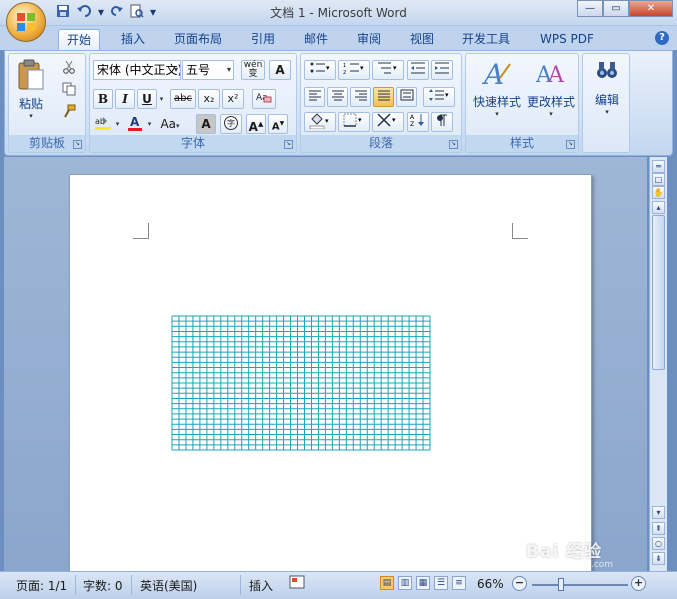  What do you see at coordinates (354, 122) in the screenshot?
I see `borders-button: ▾` at bounding box center [354, 122].